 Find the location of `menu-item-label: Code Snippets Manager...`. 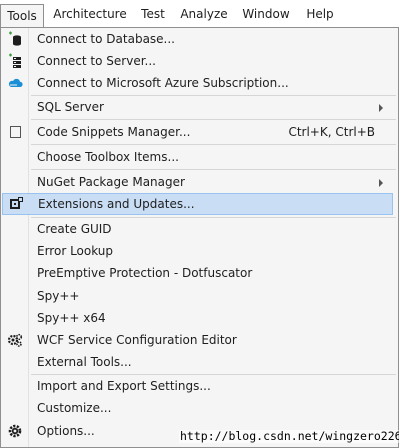

menu-item-label: Code Snippets Manager... is located at coordinates (114, 132).